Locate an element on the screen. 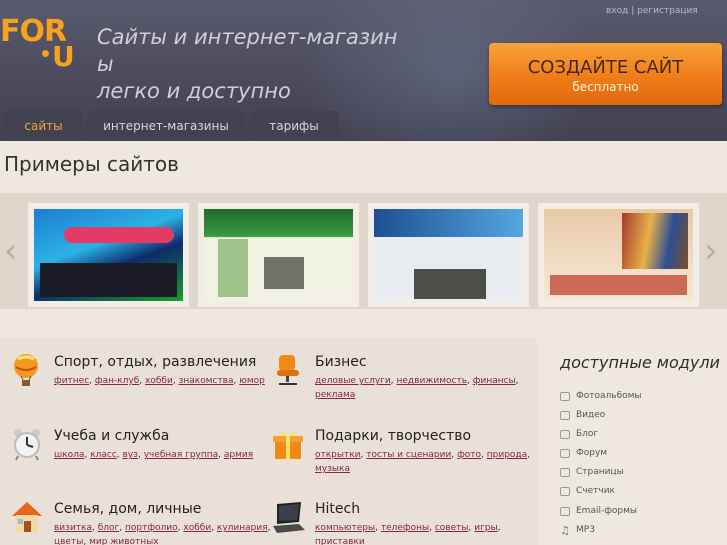  category-link: фан-клуб is located at coordinates (117, 381).